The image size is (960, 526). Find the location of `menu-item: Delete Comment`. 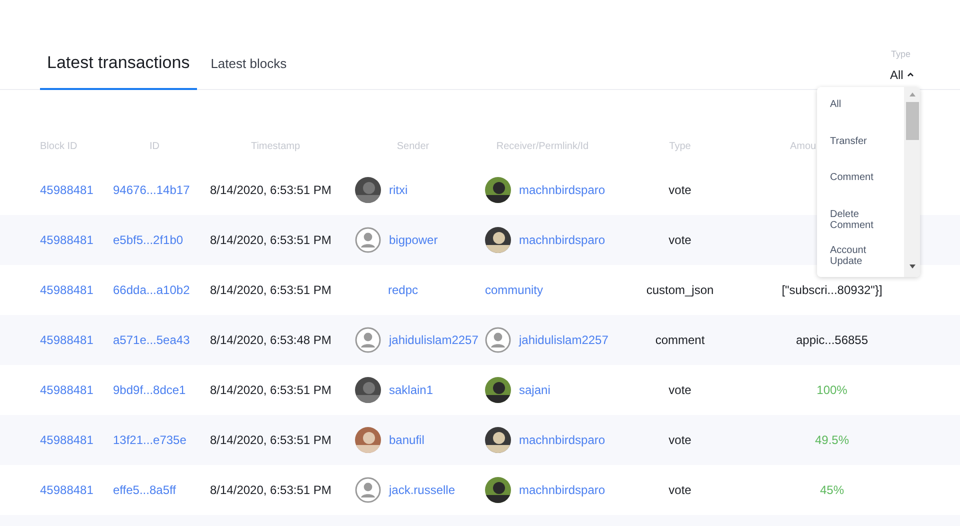

menu-item: Delete Comment is located at coordinates (865, 226).